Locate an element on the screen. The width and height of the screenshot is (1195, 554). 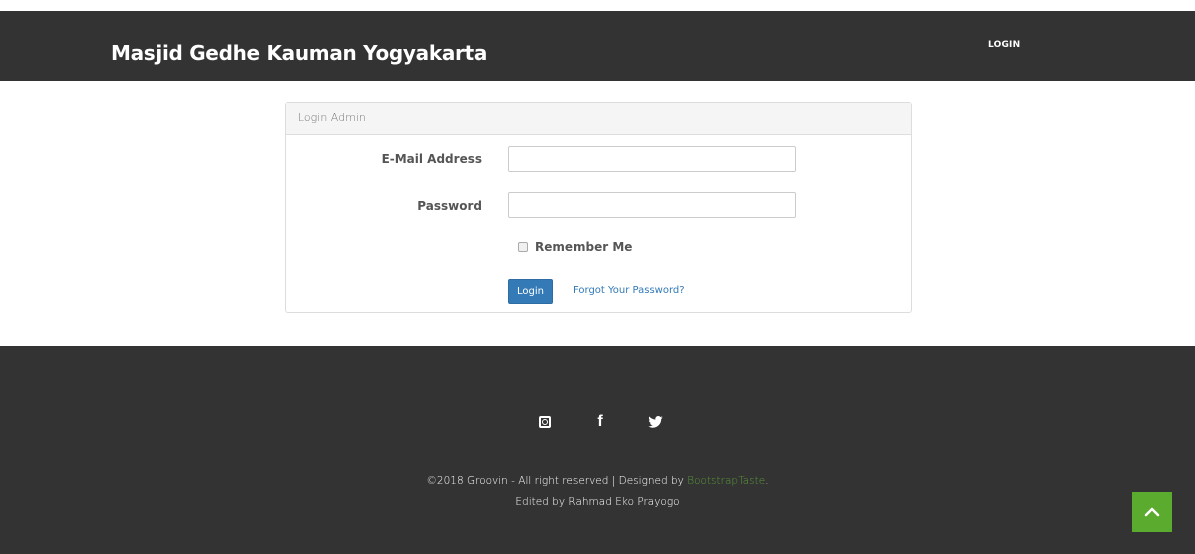
login-button: Login is located at coordinates (530, 291).